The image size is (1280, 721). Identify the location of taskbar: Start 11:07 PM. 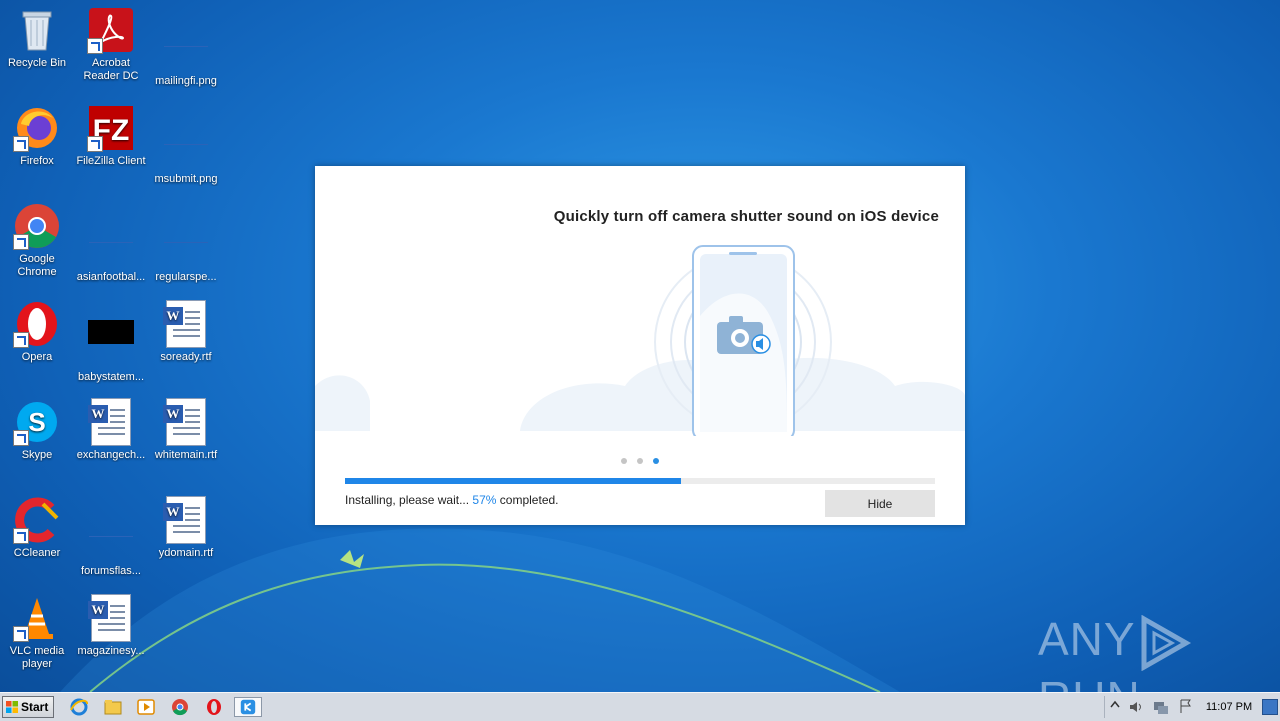
(640, 706).